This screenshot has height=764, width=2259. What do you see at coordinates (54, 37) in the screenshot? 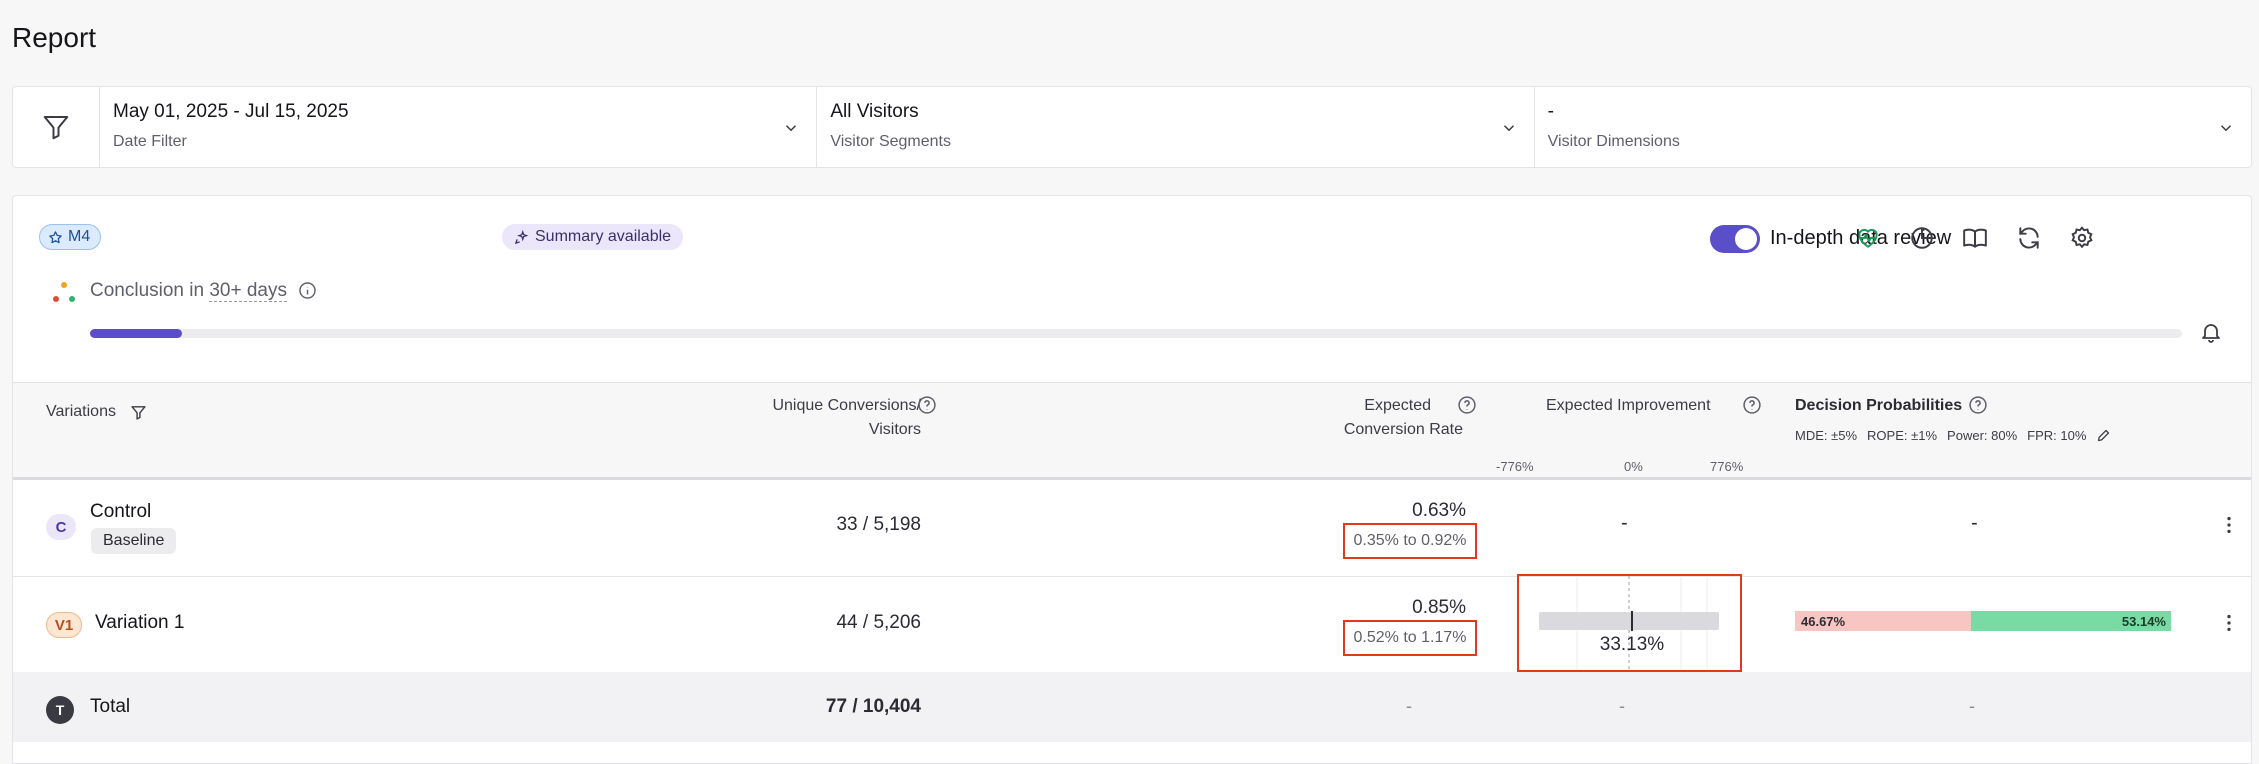
I see `page-title: Report` at bounding box center [54, 37].